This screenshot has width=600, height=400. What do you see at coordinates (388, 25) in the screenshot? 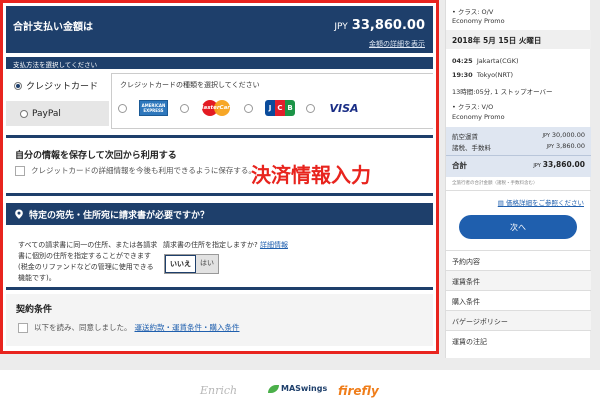
I see `total-amount-value: 33,860.00` at bounding box center [388, 25].